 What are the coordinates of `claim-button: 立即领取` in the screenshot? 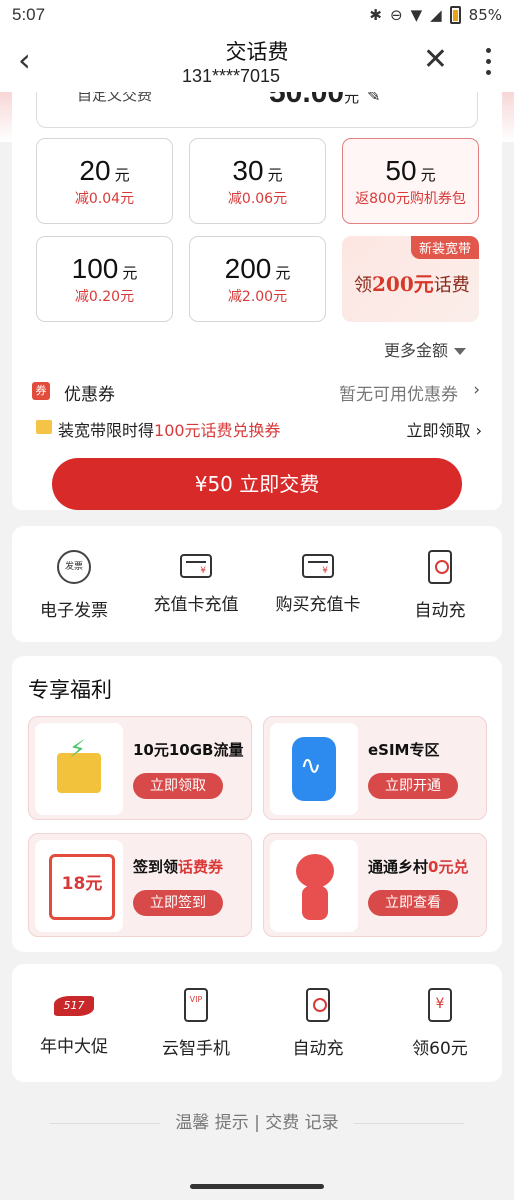 It's located at (178, 786).